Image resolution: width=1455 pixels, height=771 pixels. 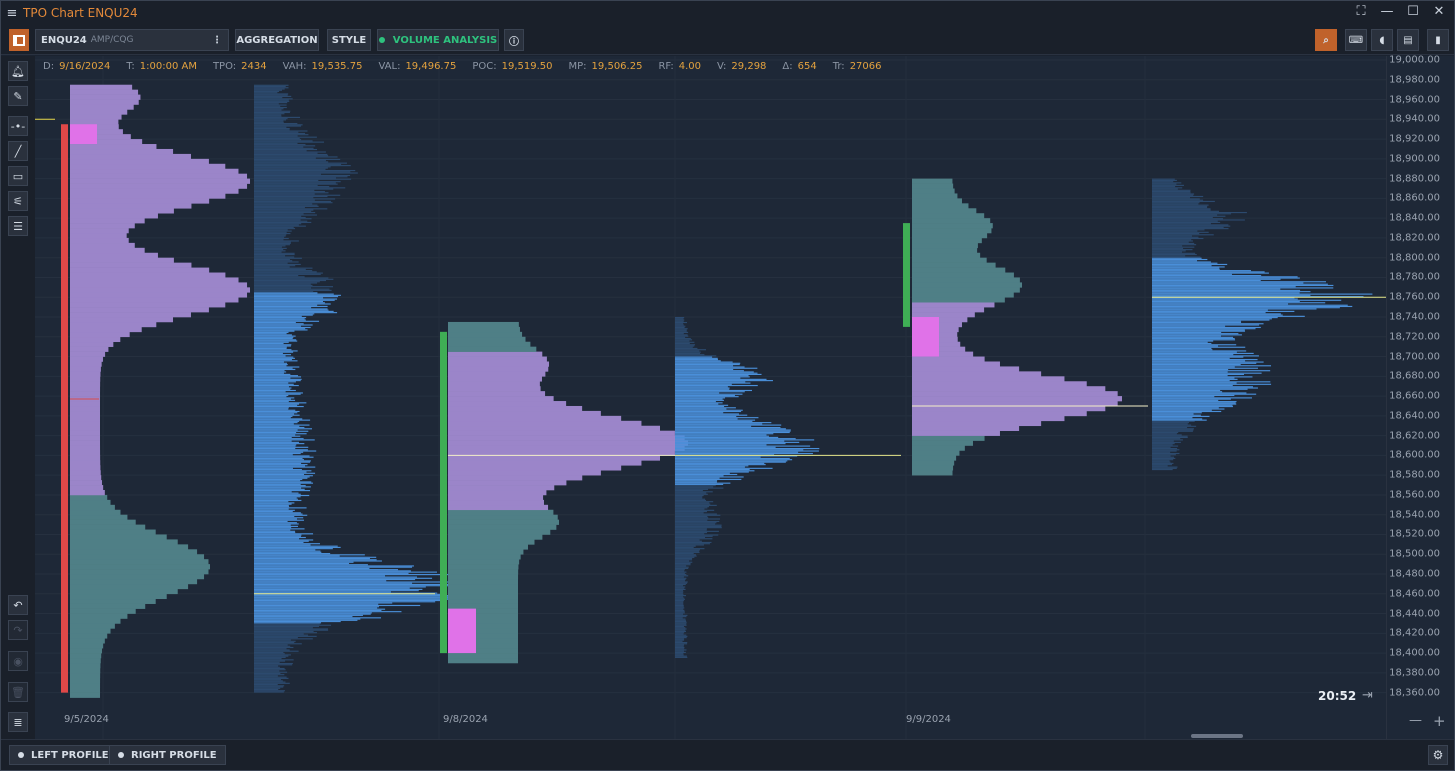 What do you see at coordinates (1408, 40) in the screenshot?
I see `template-icon: ▤` at bounding box center [1408, 40].